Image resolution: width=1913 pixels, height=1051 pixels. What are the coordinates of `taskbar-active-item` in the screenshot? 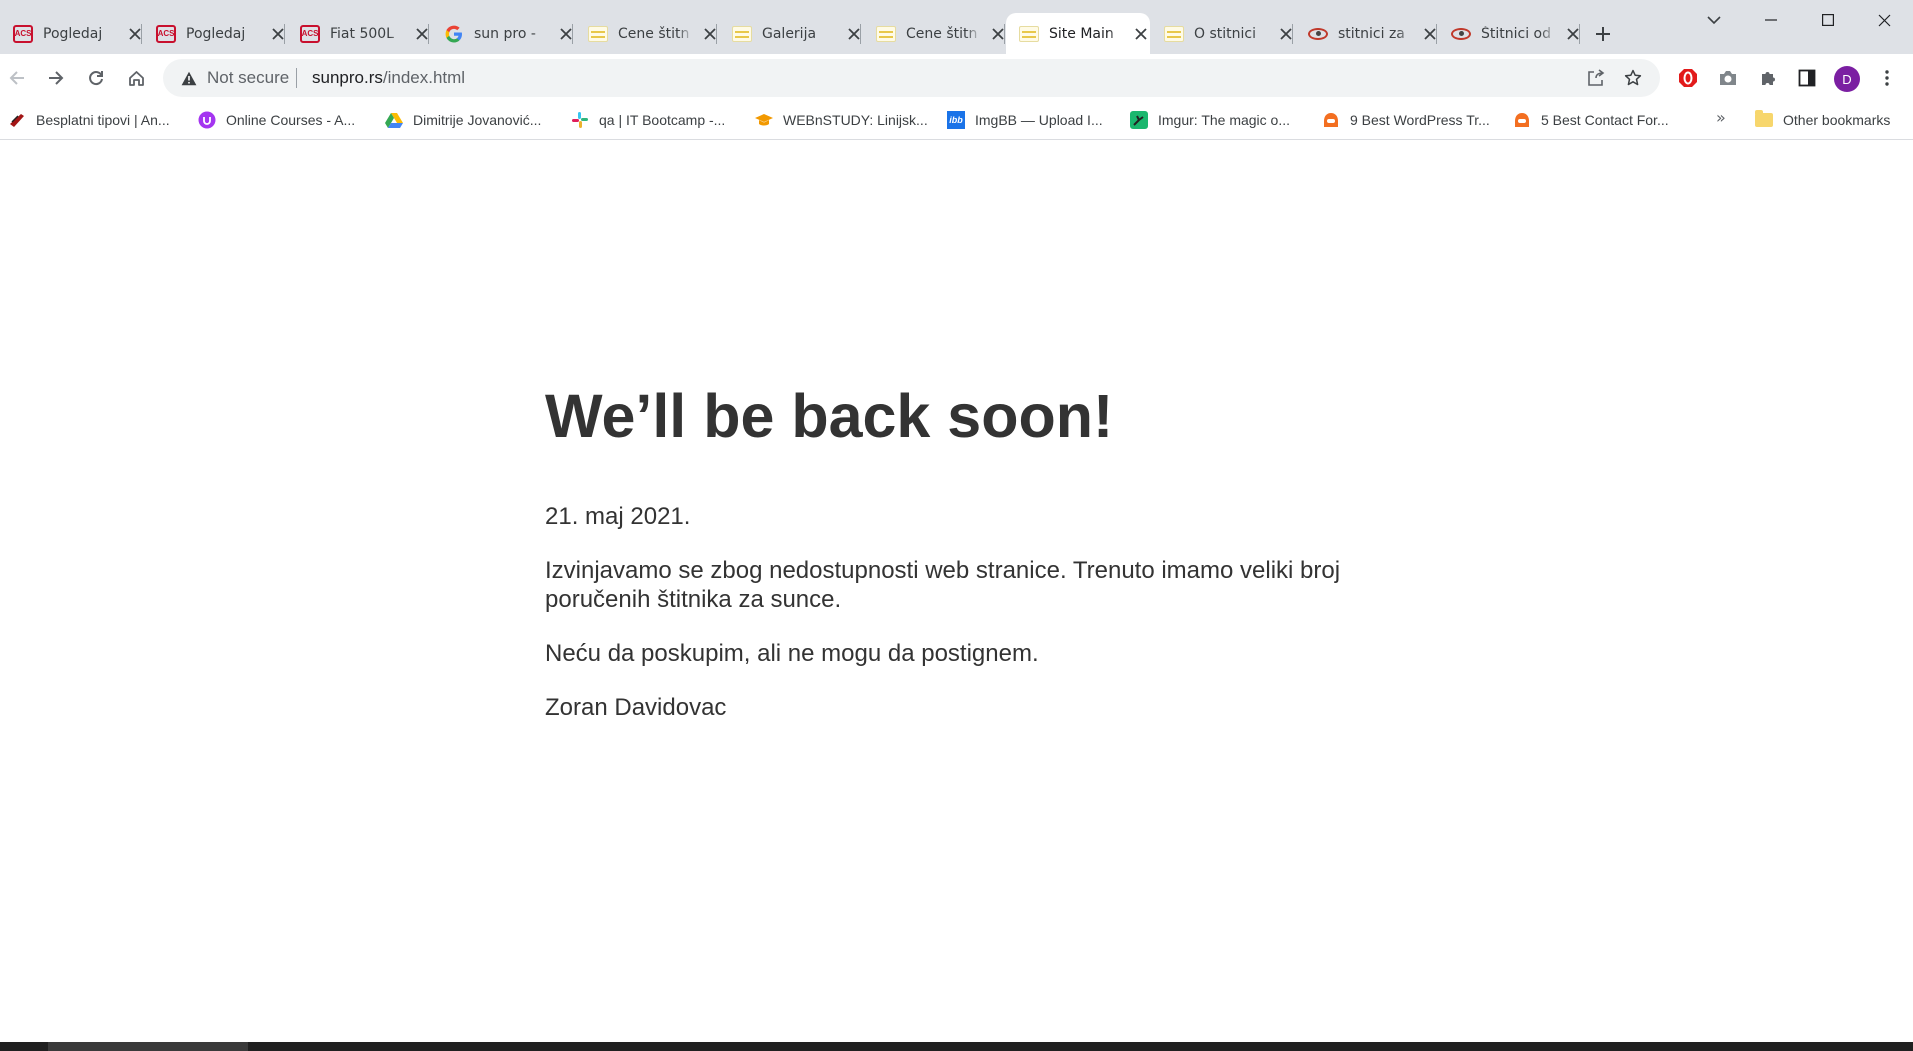 It's located at (148, 1046).